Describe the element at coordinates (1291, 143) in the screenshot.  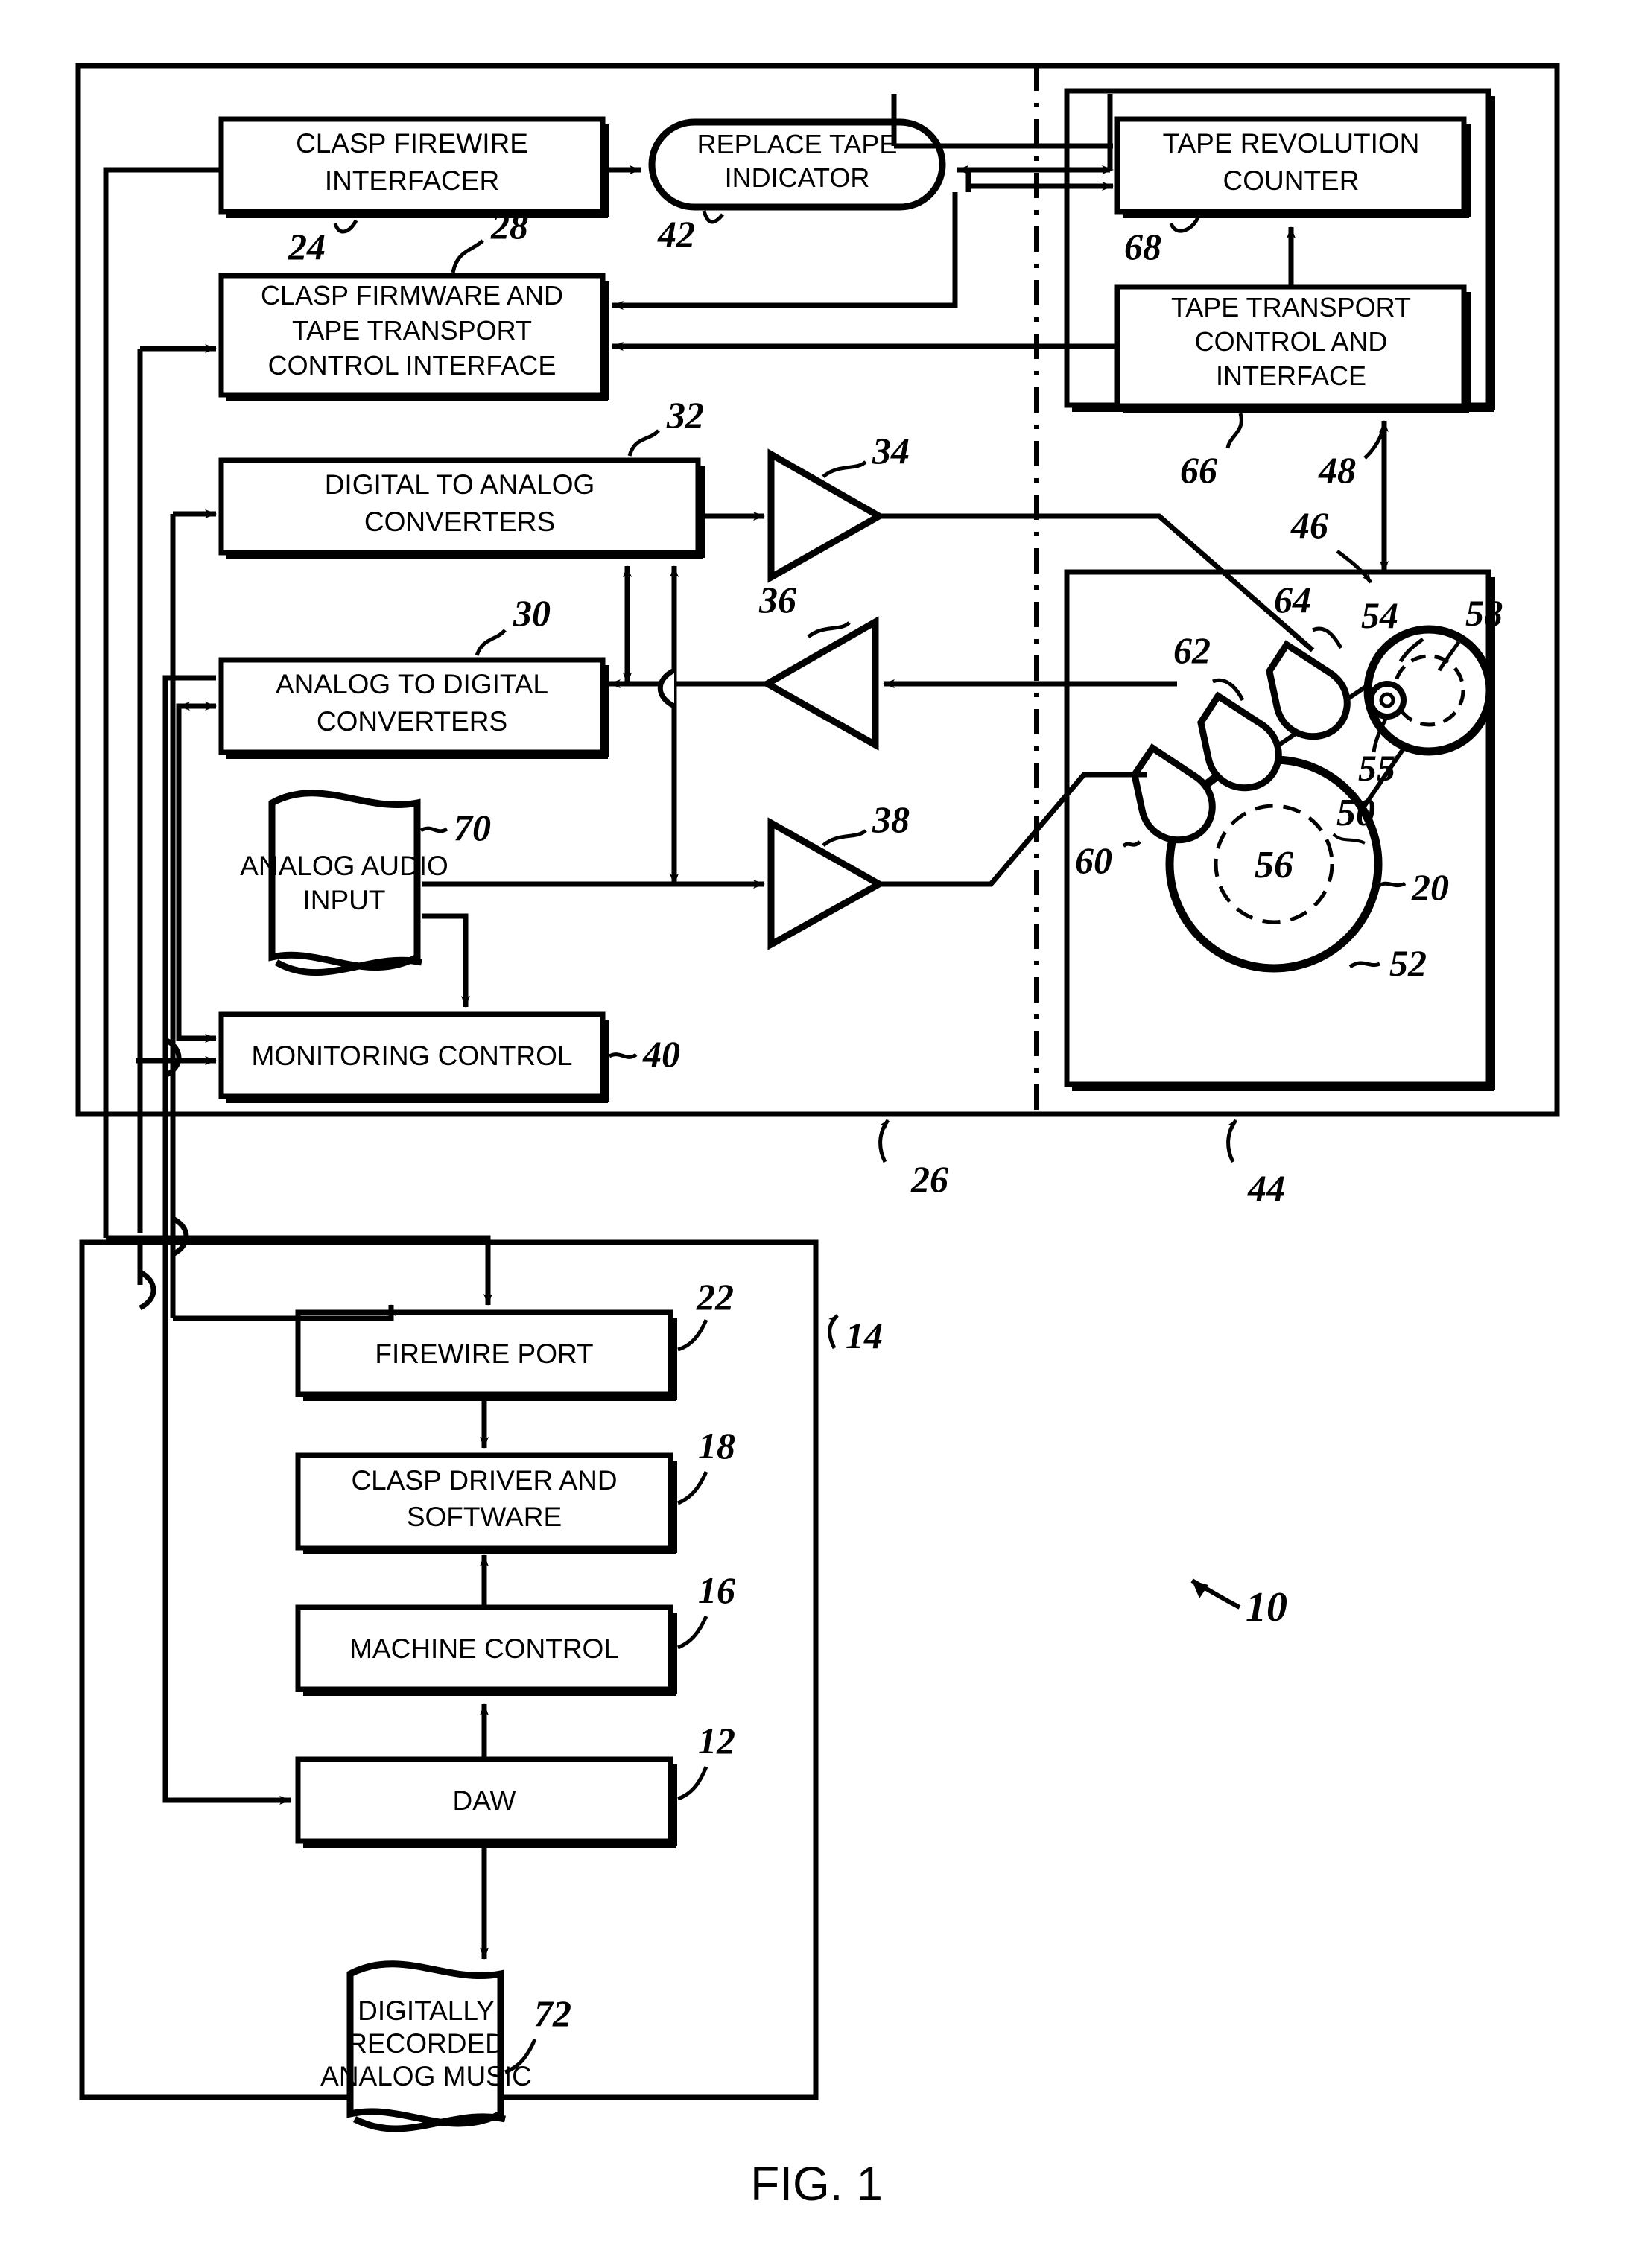
I see `tape-revolution-counter-line1: TAPE REVOLUTION` at that location.